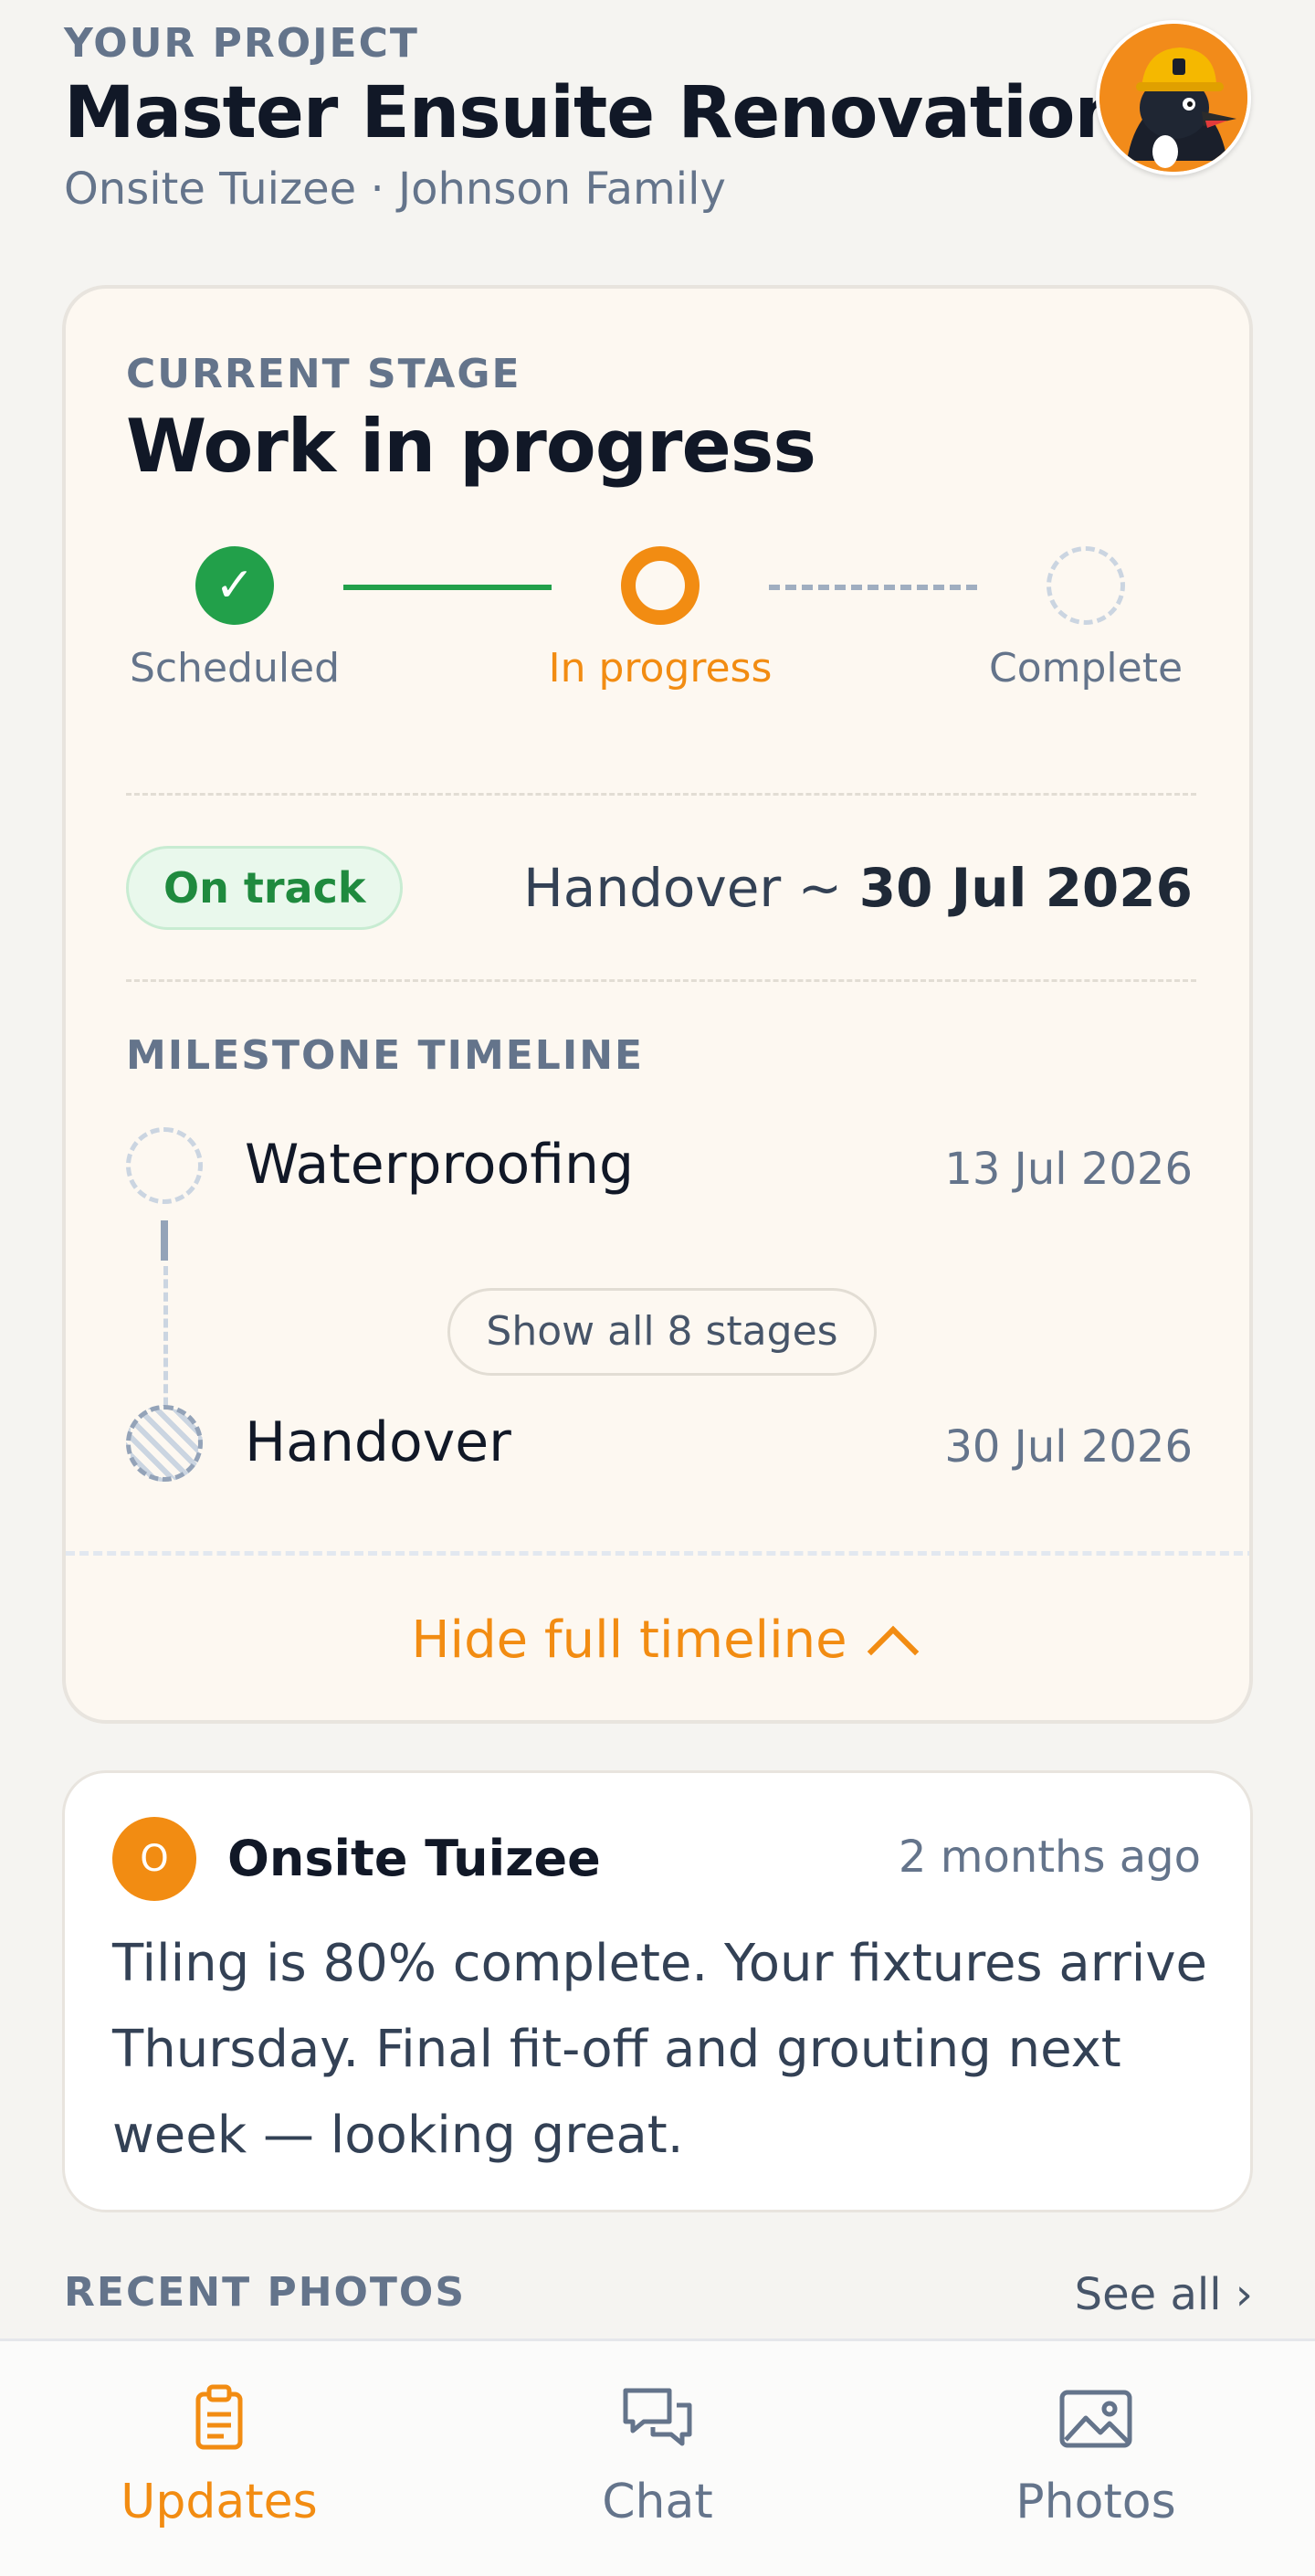 The image size is (1315, 2576). I want to click on clipboard-icon, so click(219, 2419).